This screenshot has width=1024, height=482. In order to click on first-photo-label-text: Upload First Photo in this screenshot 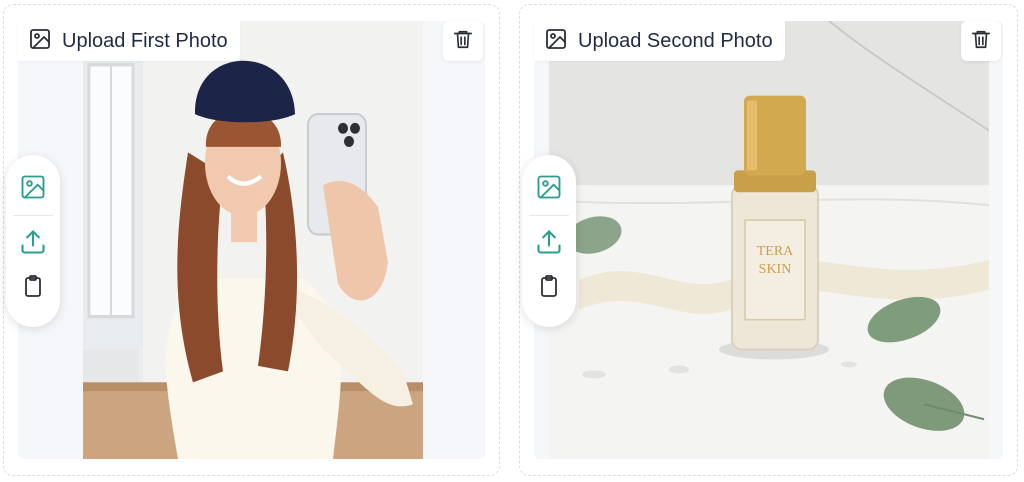, I will do `click(145, 40)`.